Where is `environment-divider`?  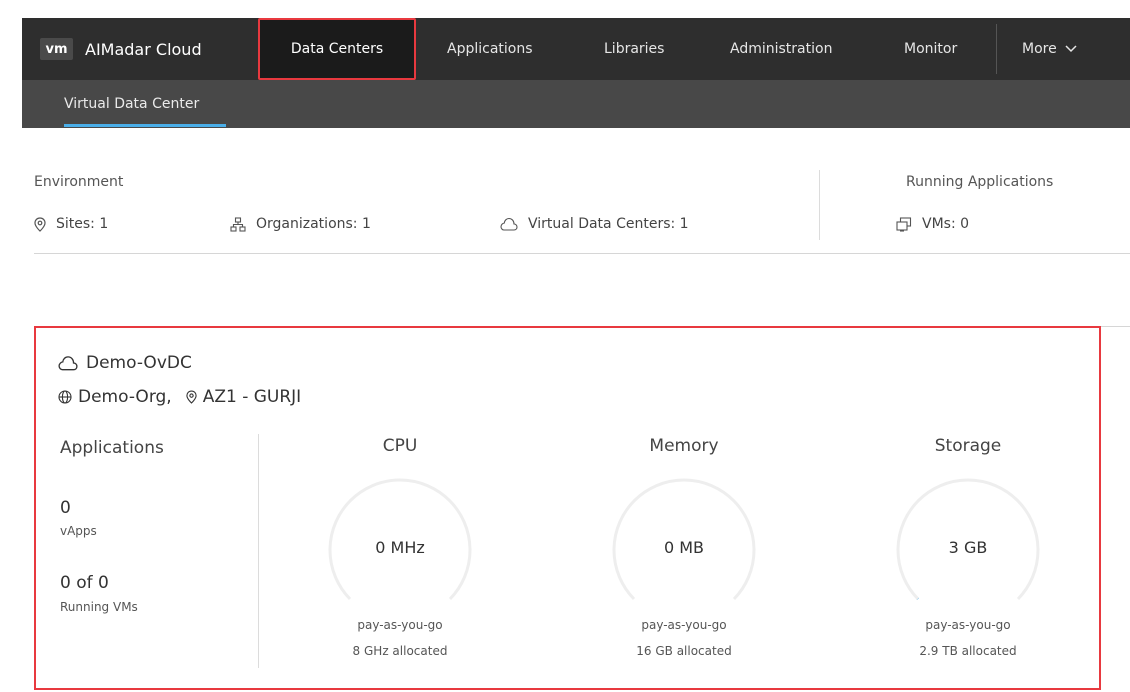 environment-divider is located at coordinates (819, 205).